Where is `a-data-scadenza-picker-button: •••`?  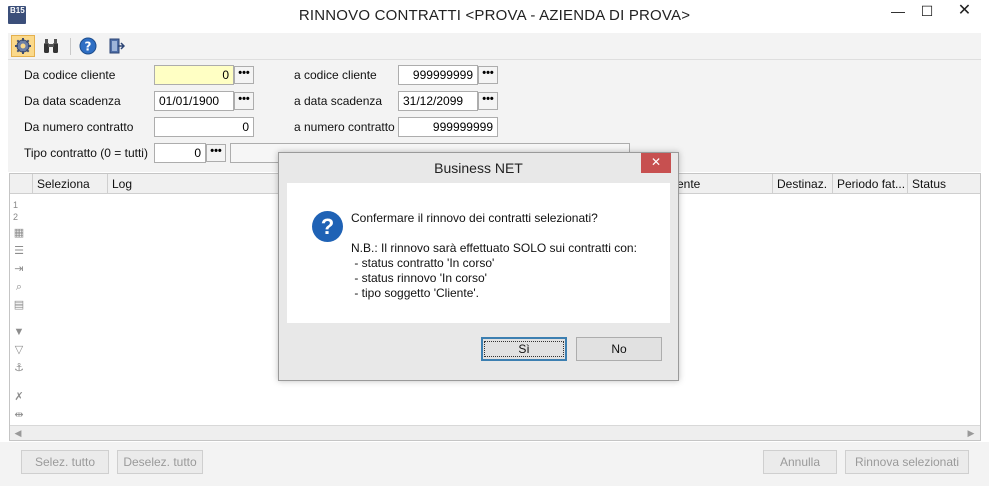
a-data-scadenza-picker-button: ••• is located at coordinates (488, 101).